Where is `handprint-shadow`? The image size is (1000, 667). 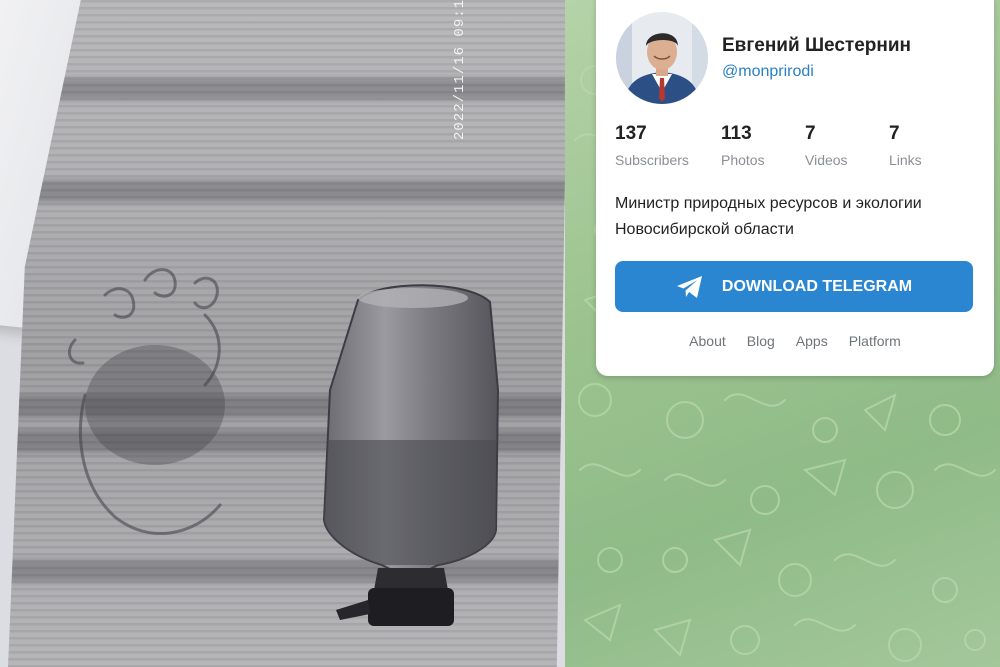
handprint-shadow is located at coordinates (146, 402).